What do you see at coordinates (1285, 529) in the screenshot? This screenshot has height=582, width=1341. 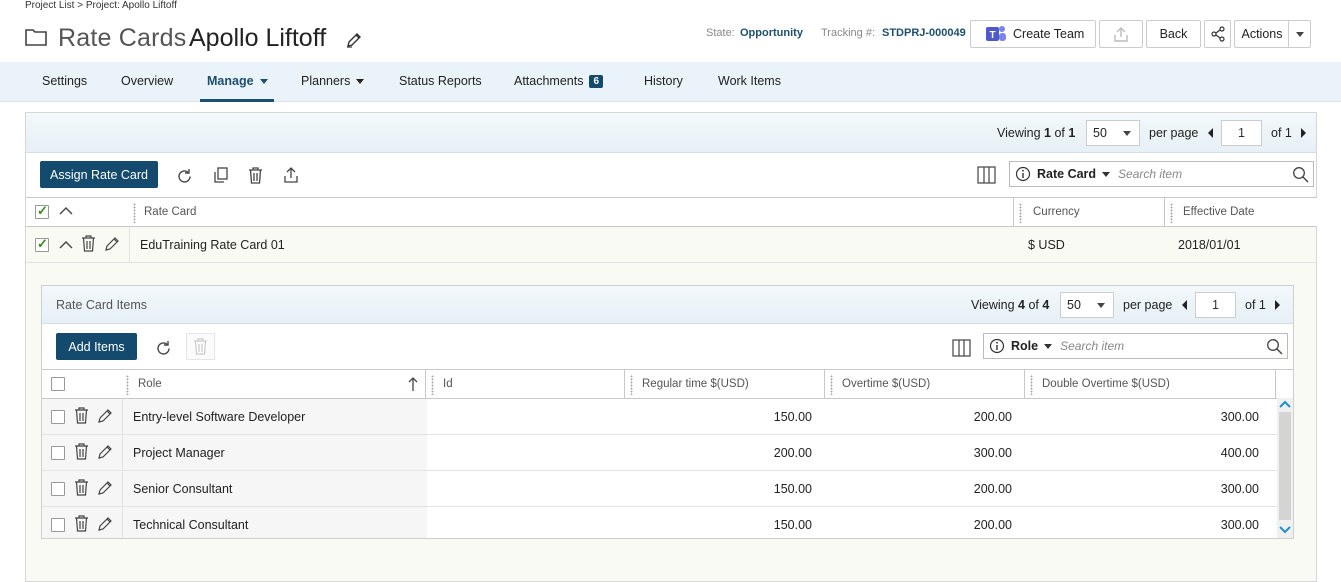 I see `scroll-down-icon` at bounding box center [1285, 529].